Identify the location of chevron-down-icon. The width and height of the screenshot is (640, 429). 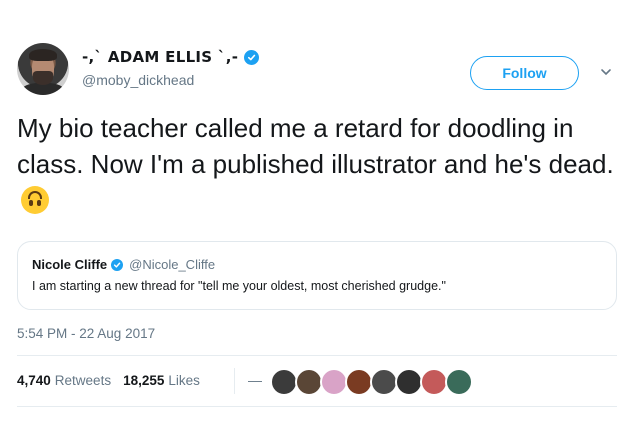
(606, 72).